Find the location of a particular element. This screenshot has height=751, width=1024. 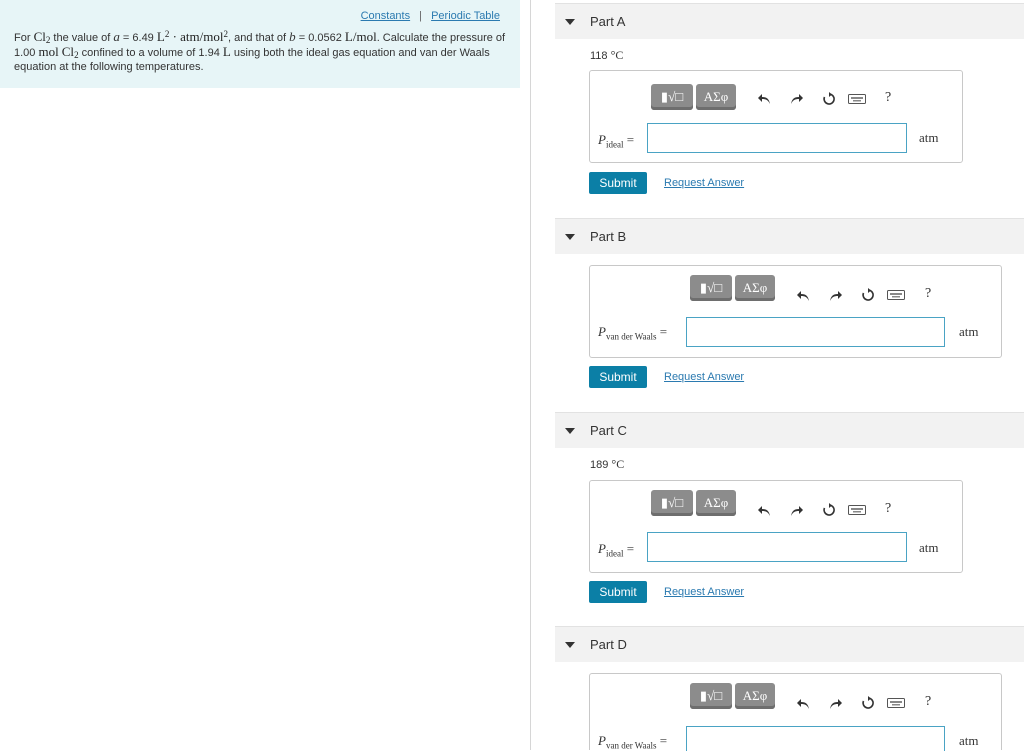

panel-divider is located at coordinates (530, 375).